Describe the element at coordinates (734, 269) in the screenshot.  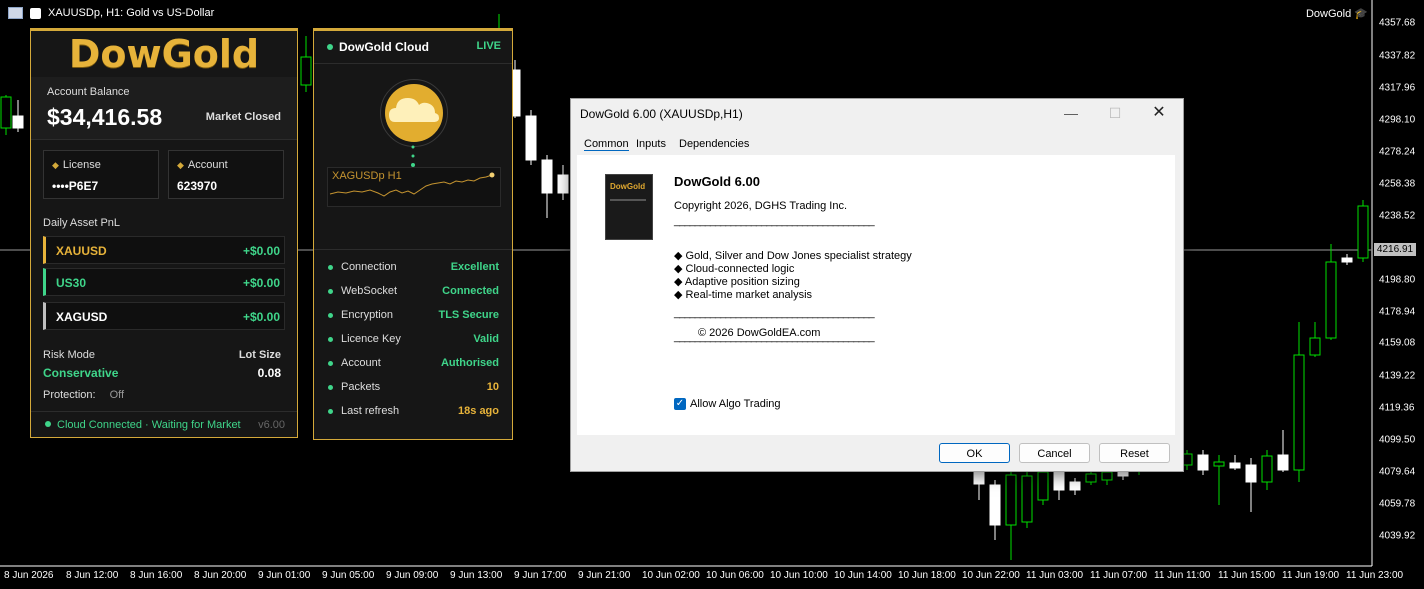
I see `feature-item: ◆ Cloud-connected logic` at that location.